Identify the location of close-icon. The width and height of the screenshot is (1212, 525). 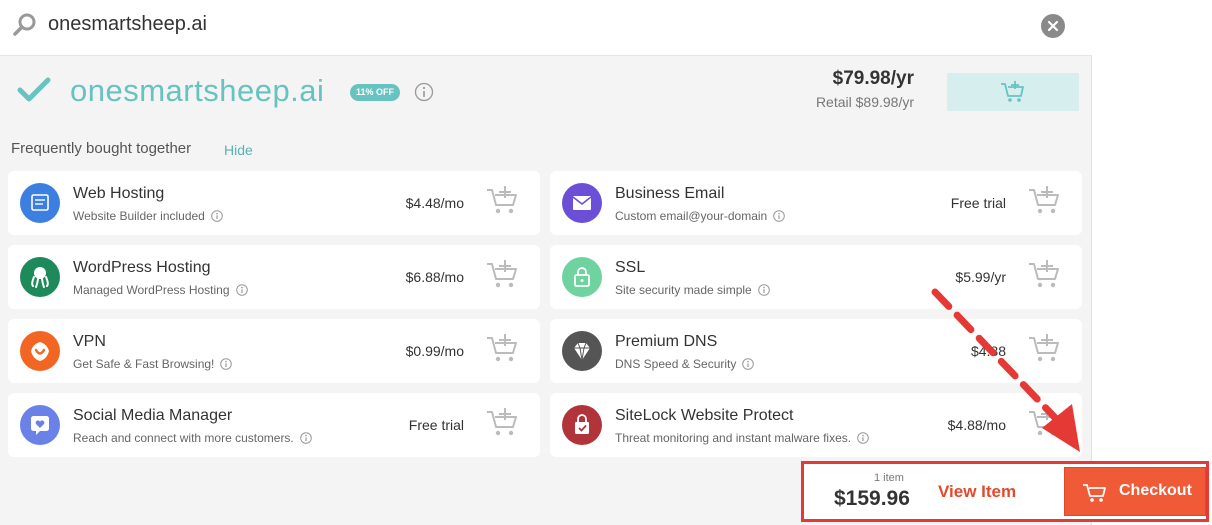
(1053, 26).